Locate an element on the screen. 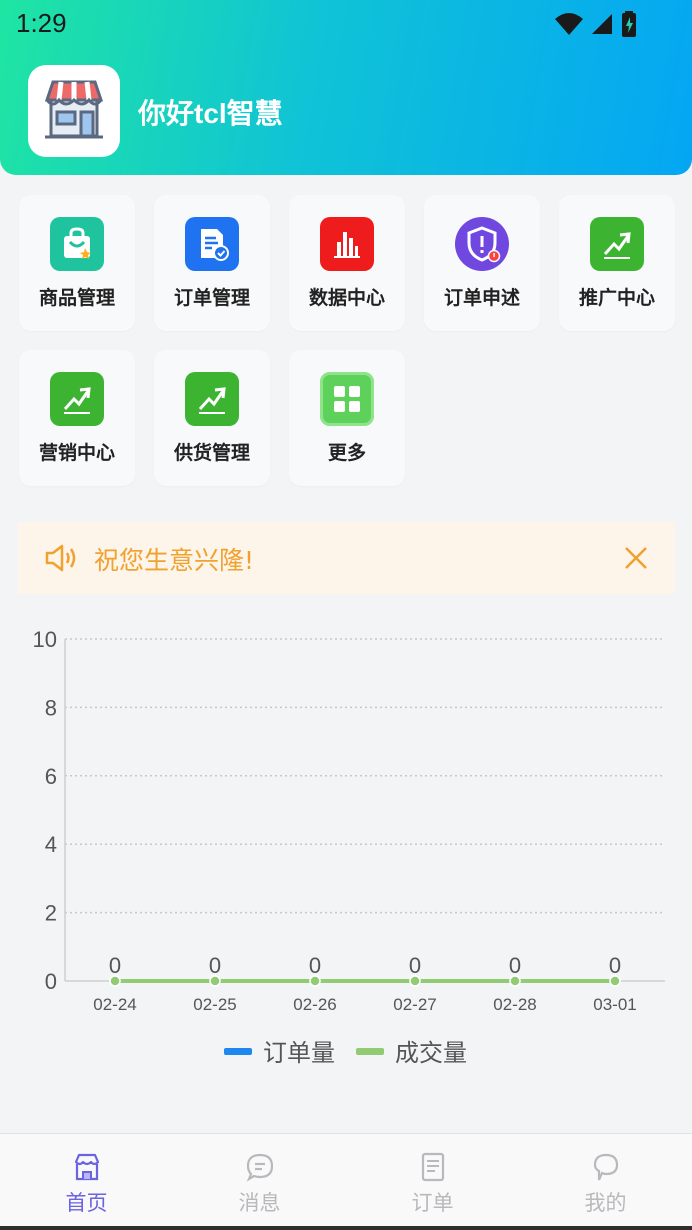 The width and height of the screenshot is (692, 1230). speaker-icon is located at coordinates (60, 558).